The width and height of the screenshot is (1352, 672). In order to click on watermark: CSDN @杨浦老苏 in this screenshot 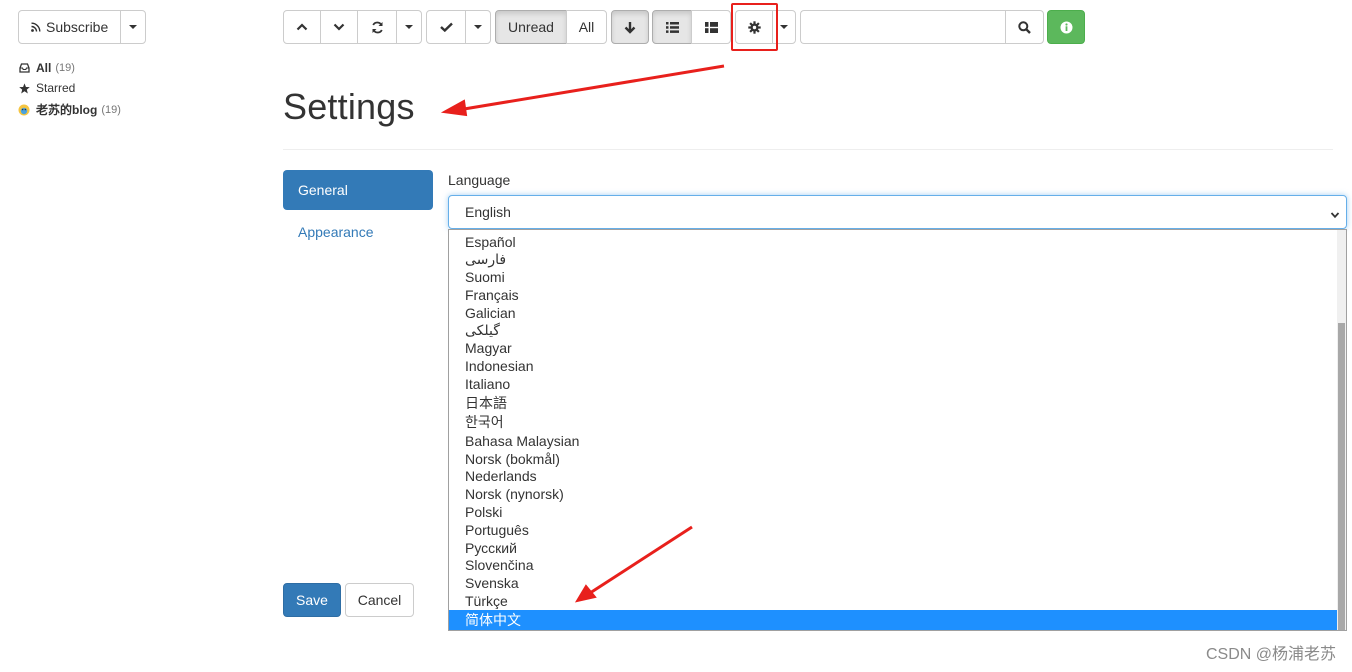, I will do `click(1270, 654)`.